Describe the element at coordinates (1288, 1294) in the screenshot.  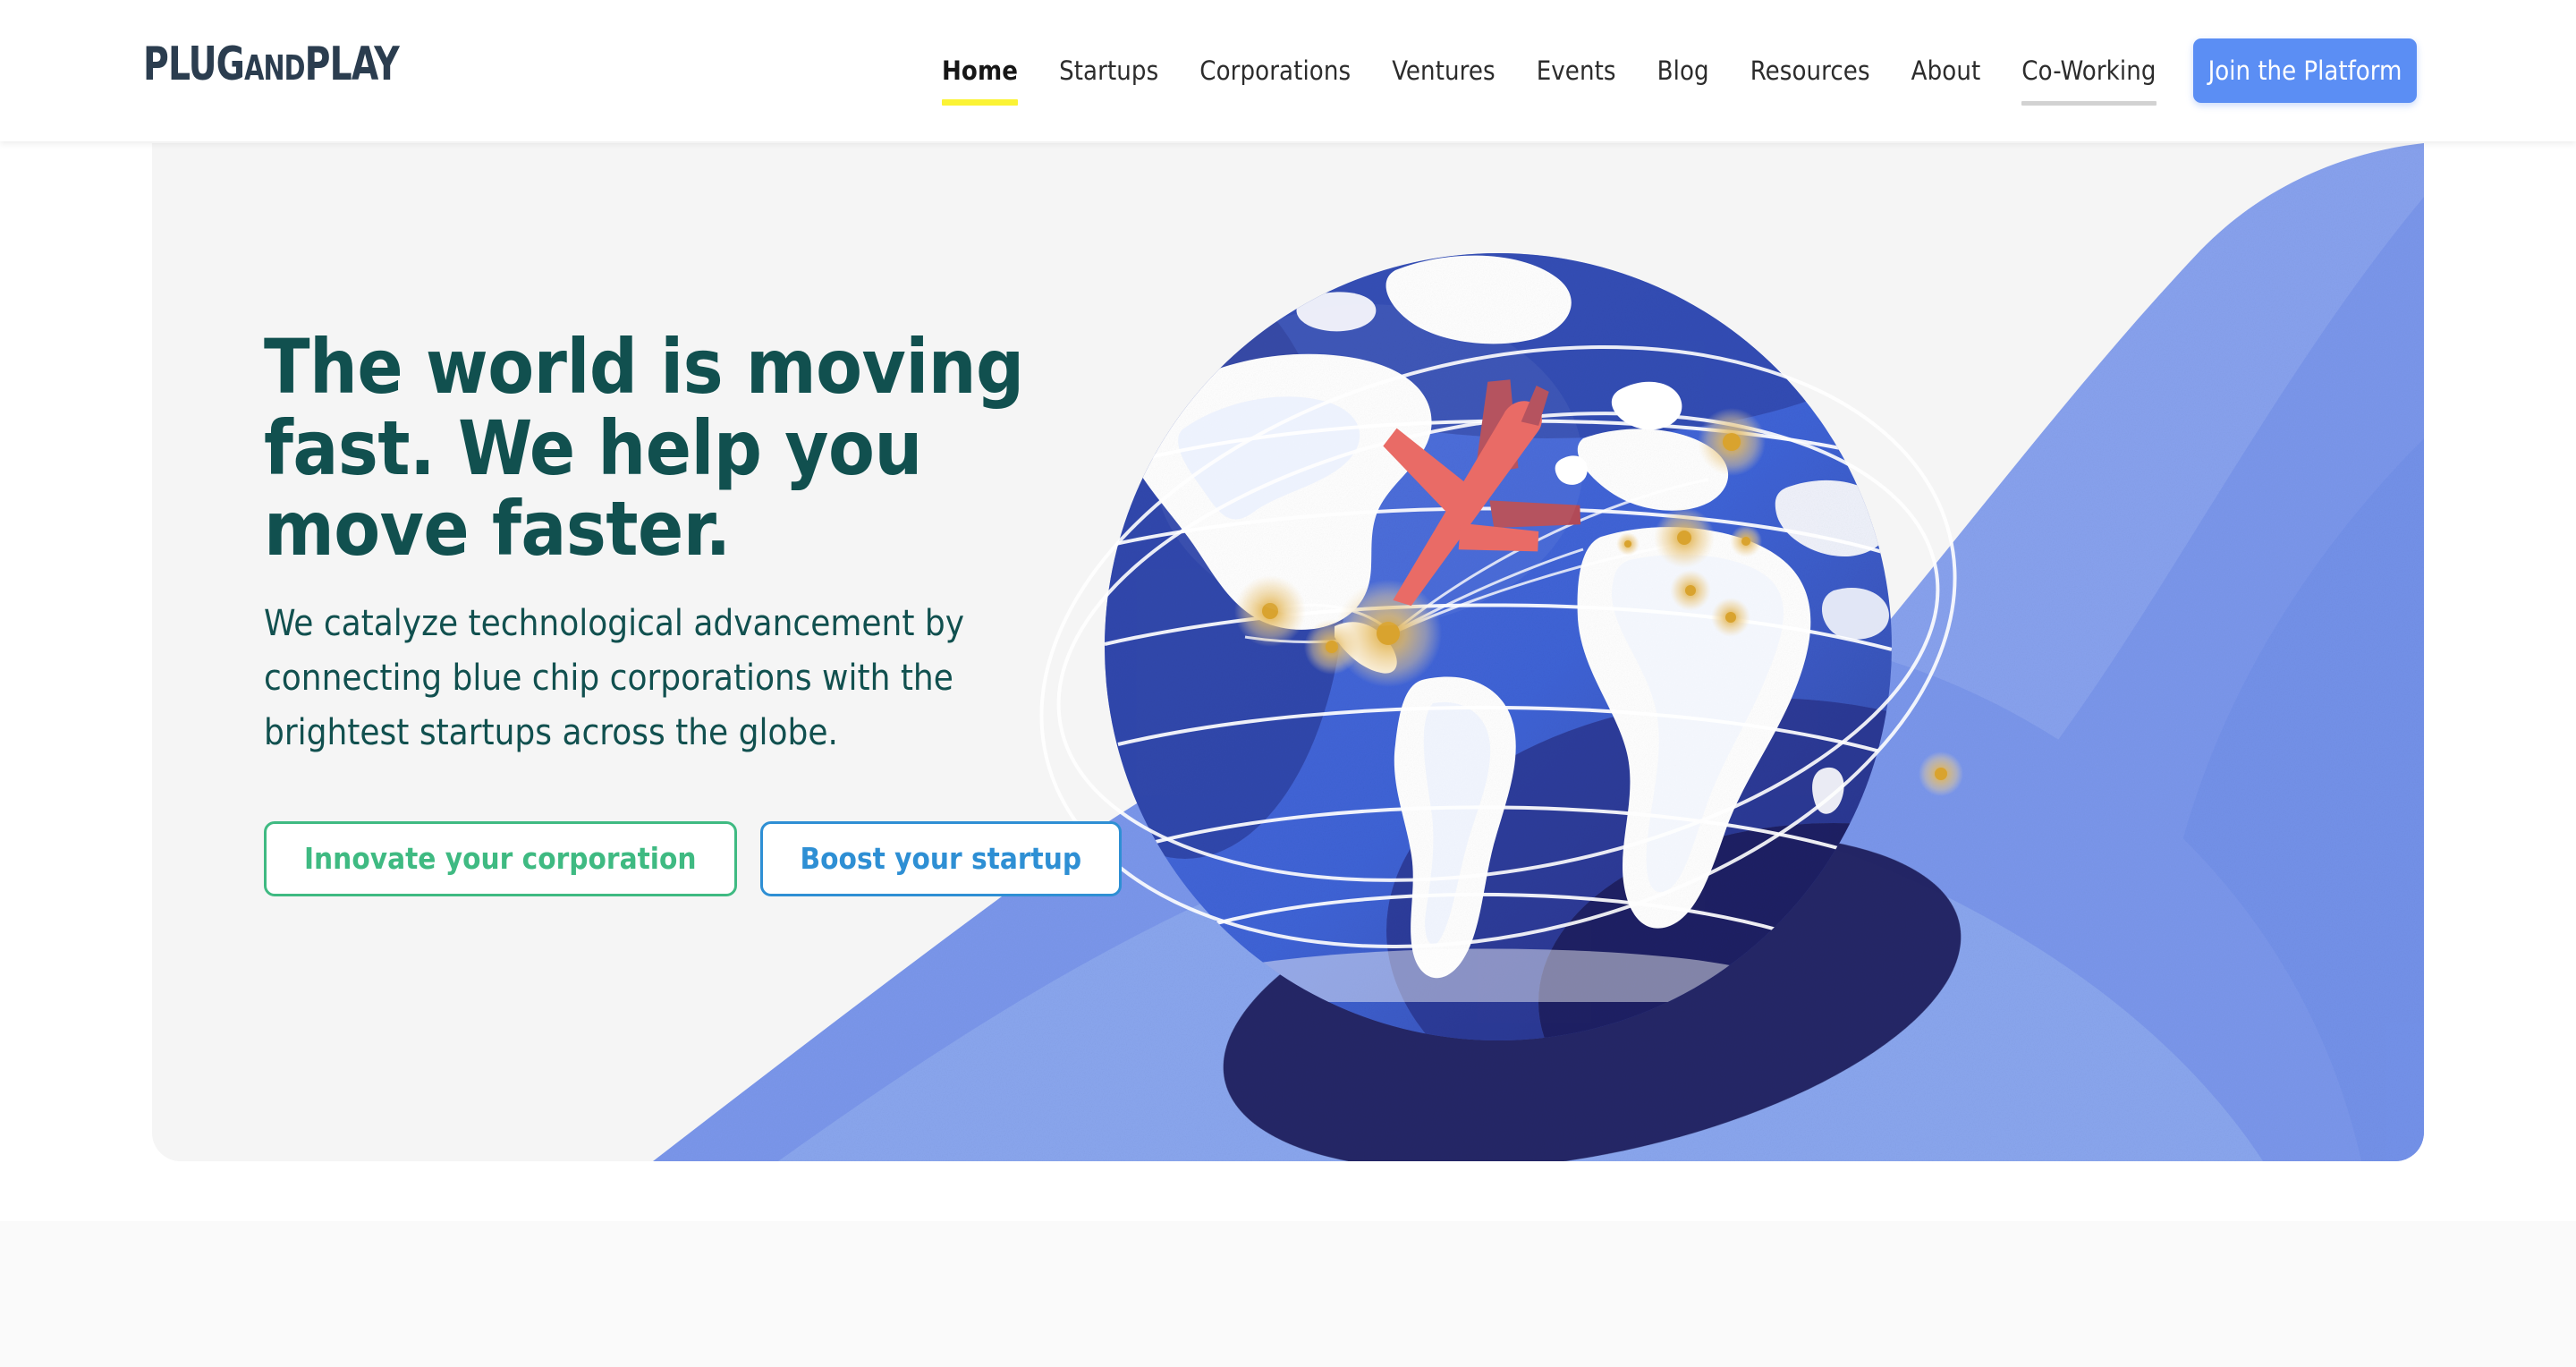
I see `next-content-section` at that location.